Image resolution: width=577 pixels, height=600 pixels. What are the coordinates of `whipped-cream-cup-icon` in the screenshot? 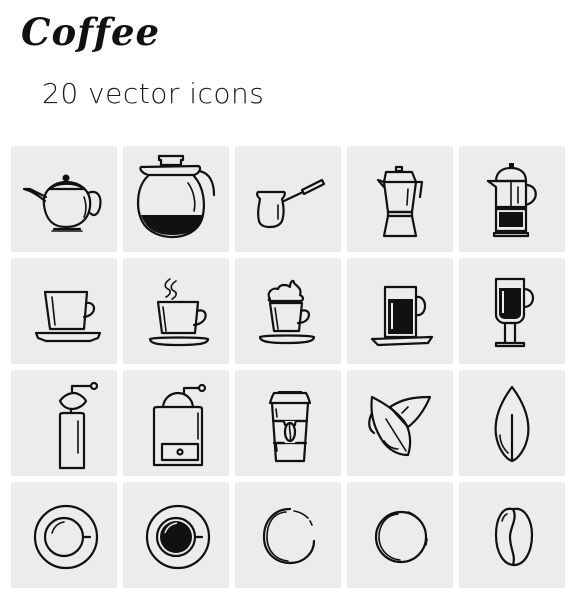 It's located at (287, 312).